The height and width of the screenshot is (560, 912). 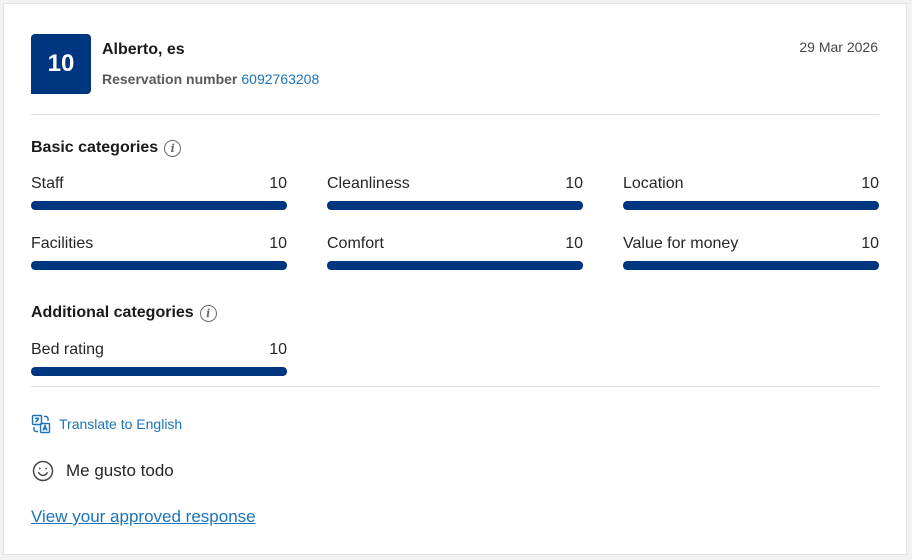 What do you see at coordinates (455, 192) in the screenshot?
I see `category-cleanliness: Cleanliness 10` at bounding box center [455, 192].